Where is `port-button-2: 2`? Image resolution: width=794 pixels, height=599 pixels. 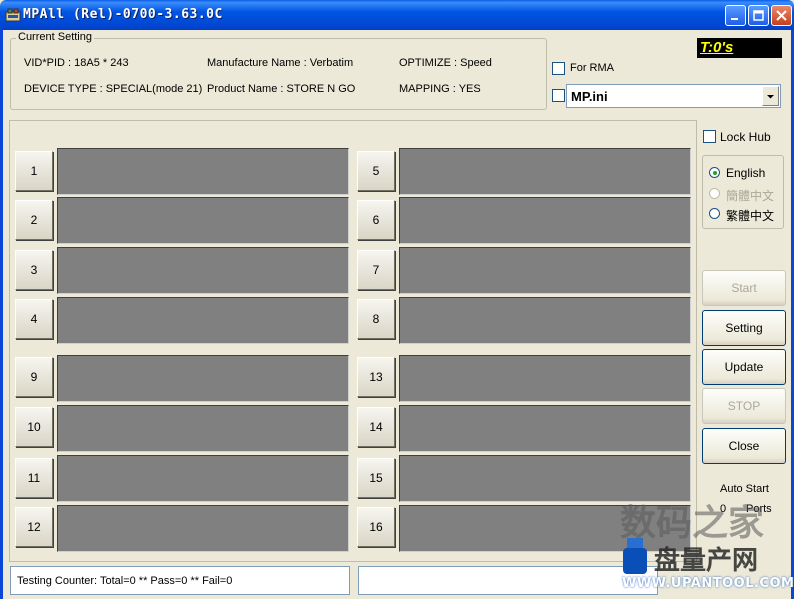
port-button-2: 2 is located at coordinates (34, 220).